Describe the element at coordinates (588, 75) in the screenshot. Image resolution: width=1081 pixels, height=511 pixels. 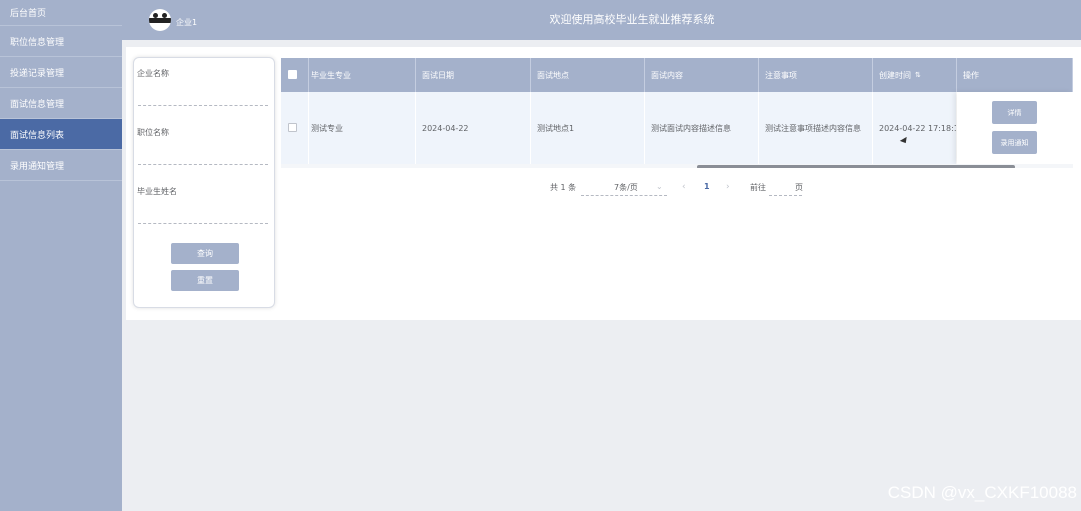
I see `column-header-place: 面试地点` at that location.